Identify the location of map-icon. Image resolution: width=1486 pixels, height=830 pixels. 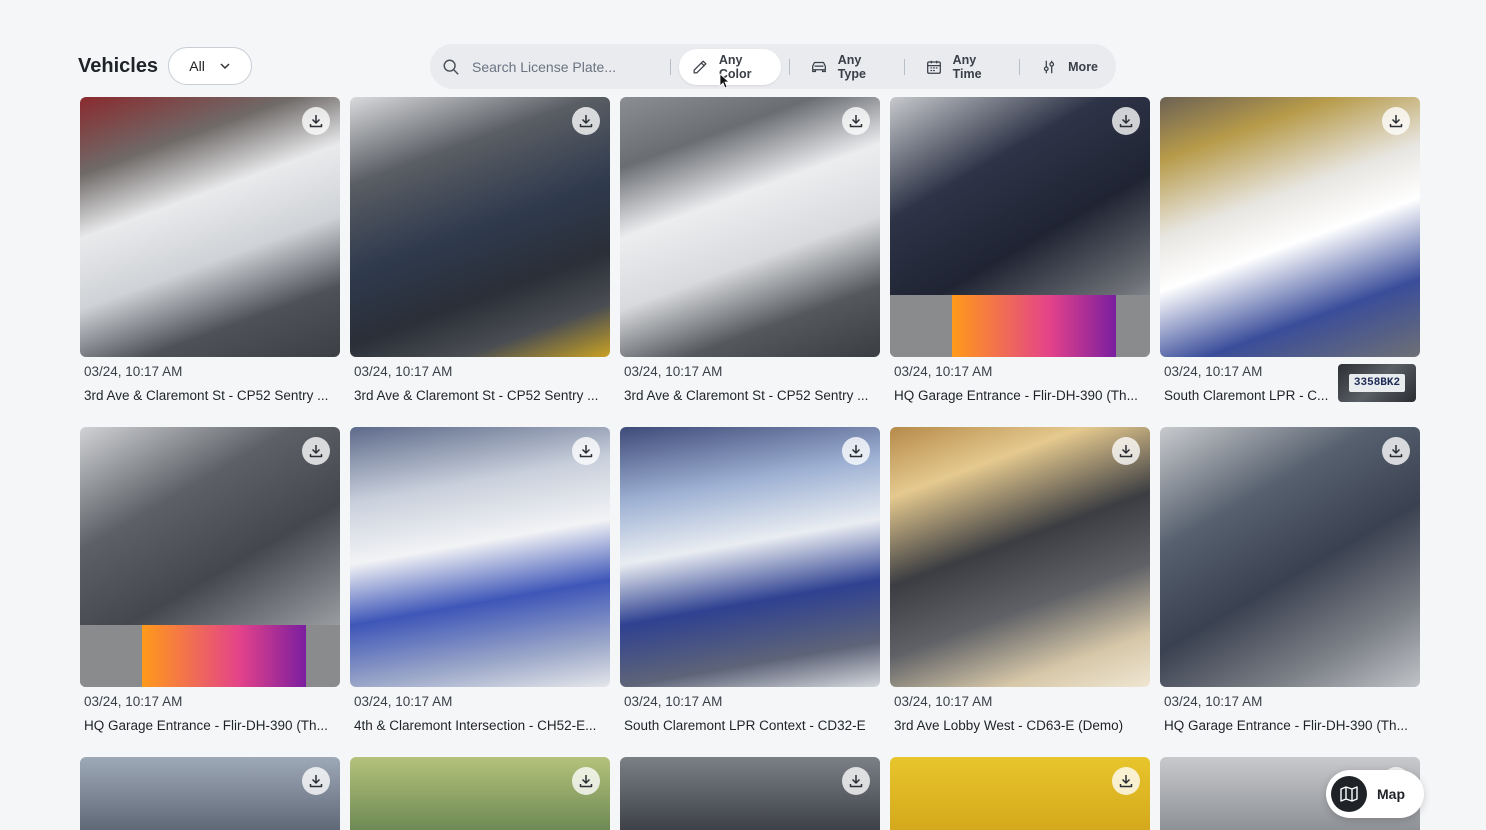
(1349, 794).